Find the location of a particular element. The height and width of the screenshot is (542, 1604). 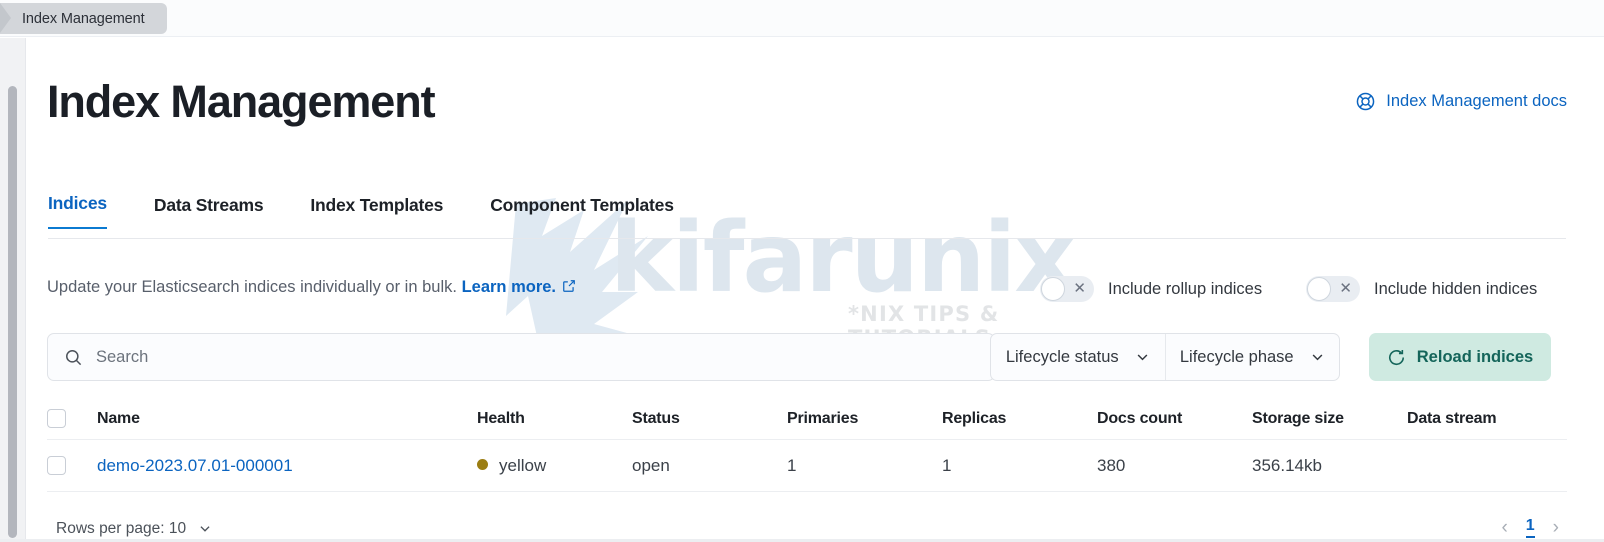

rows-per-page-selector: Rows per page: 10 is located at coordinates (134, 529).